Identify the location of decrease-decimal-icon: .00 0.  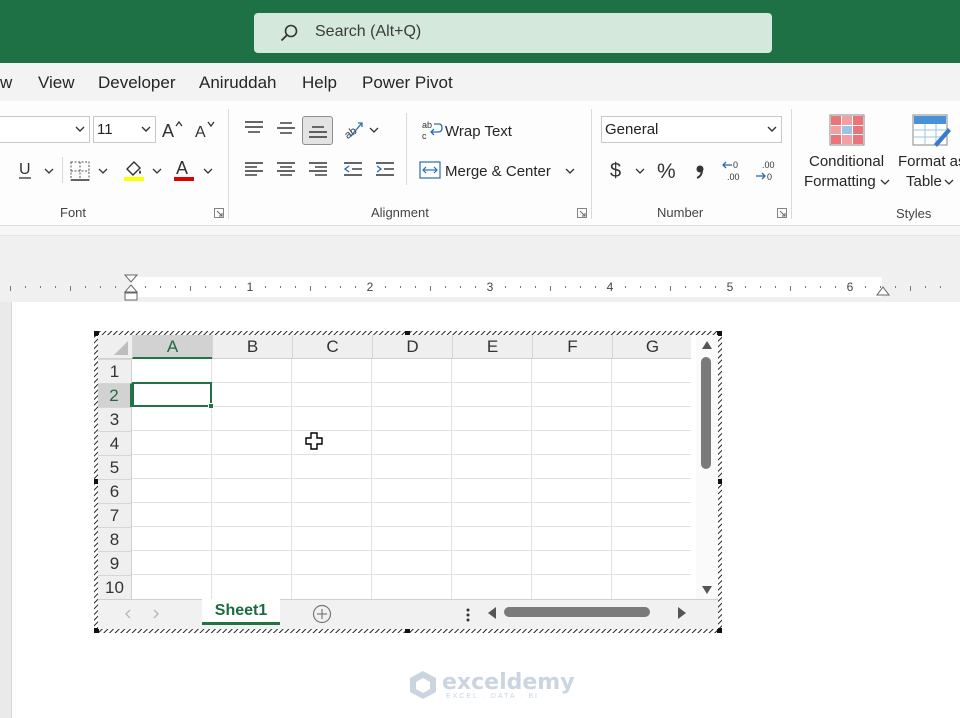
(768, 171).